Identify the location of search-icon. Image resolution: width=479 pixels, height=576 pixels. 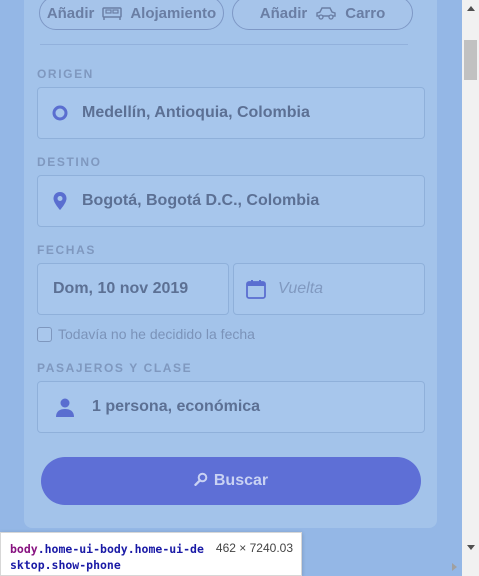
(201, 481).